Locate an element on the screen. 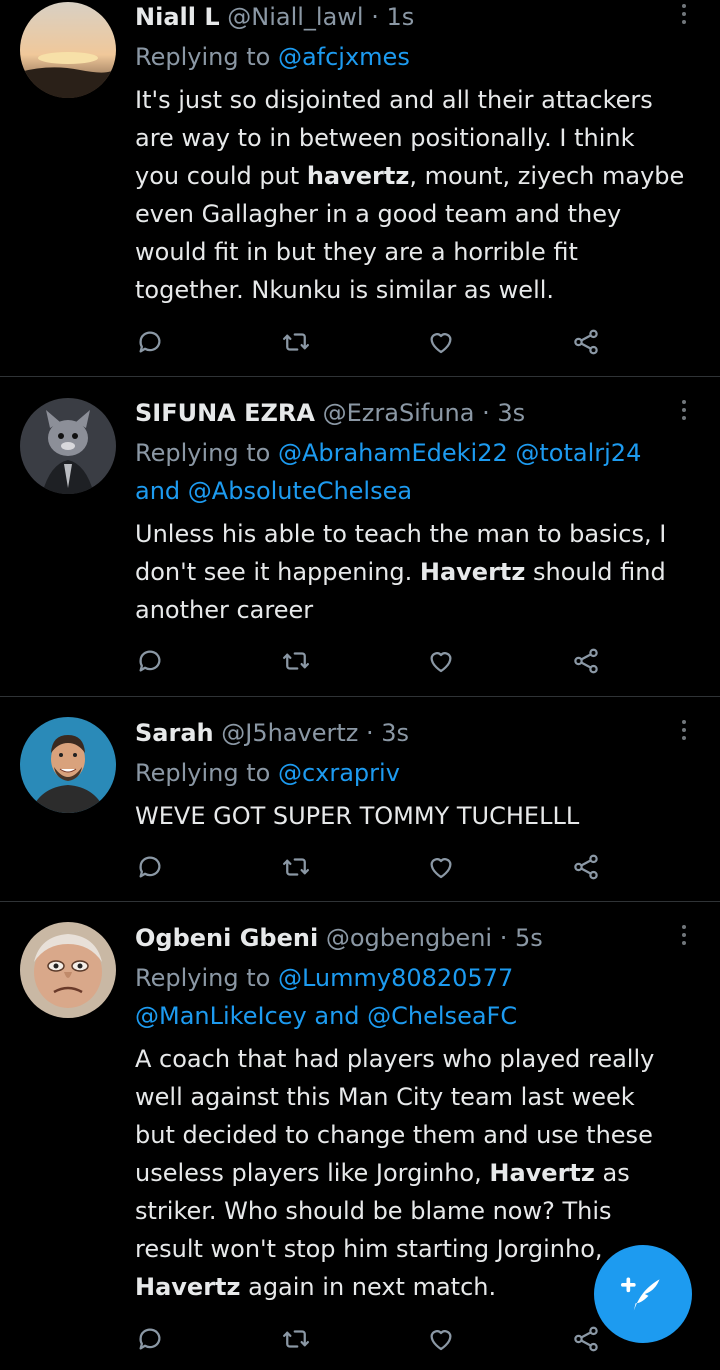  user-handle: @J5havertz is located at coordinates (289, 733).